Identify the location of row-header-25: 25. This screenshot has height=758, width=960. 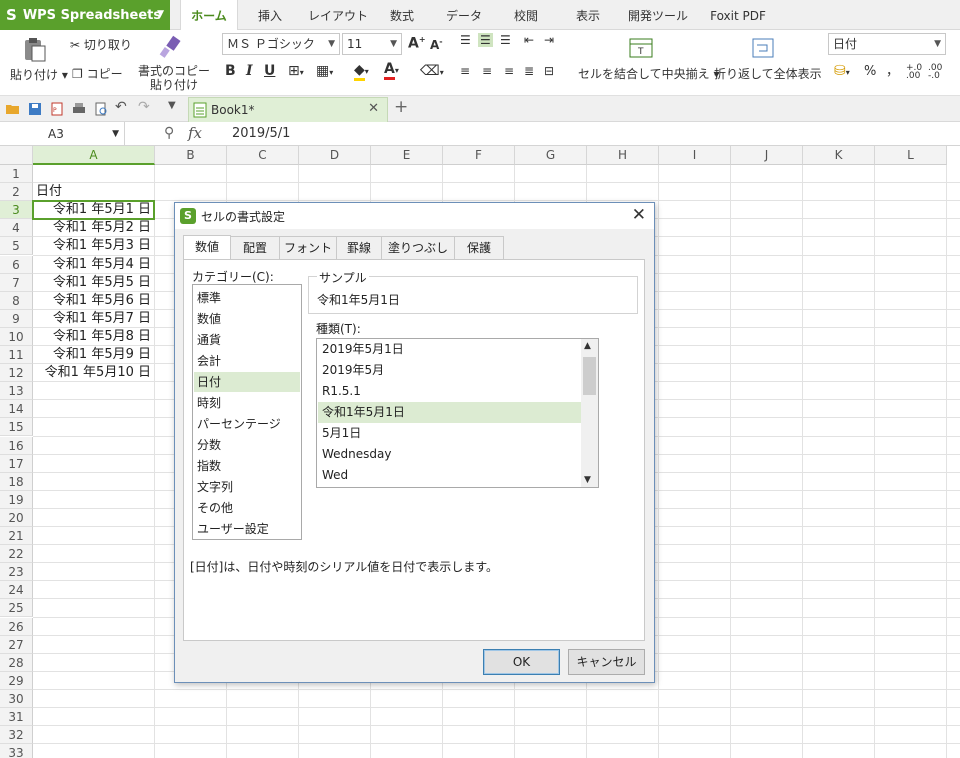
(16, 608).